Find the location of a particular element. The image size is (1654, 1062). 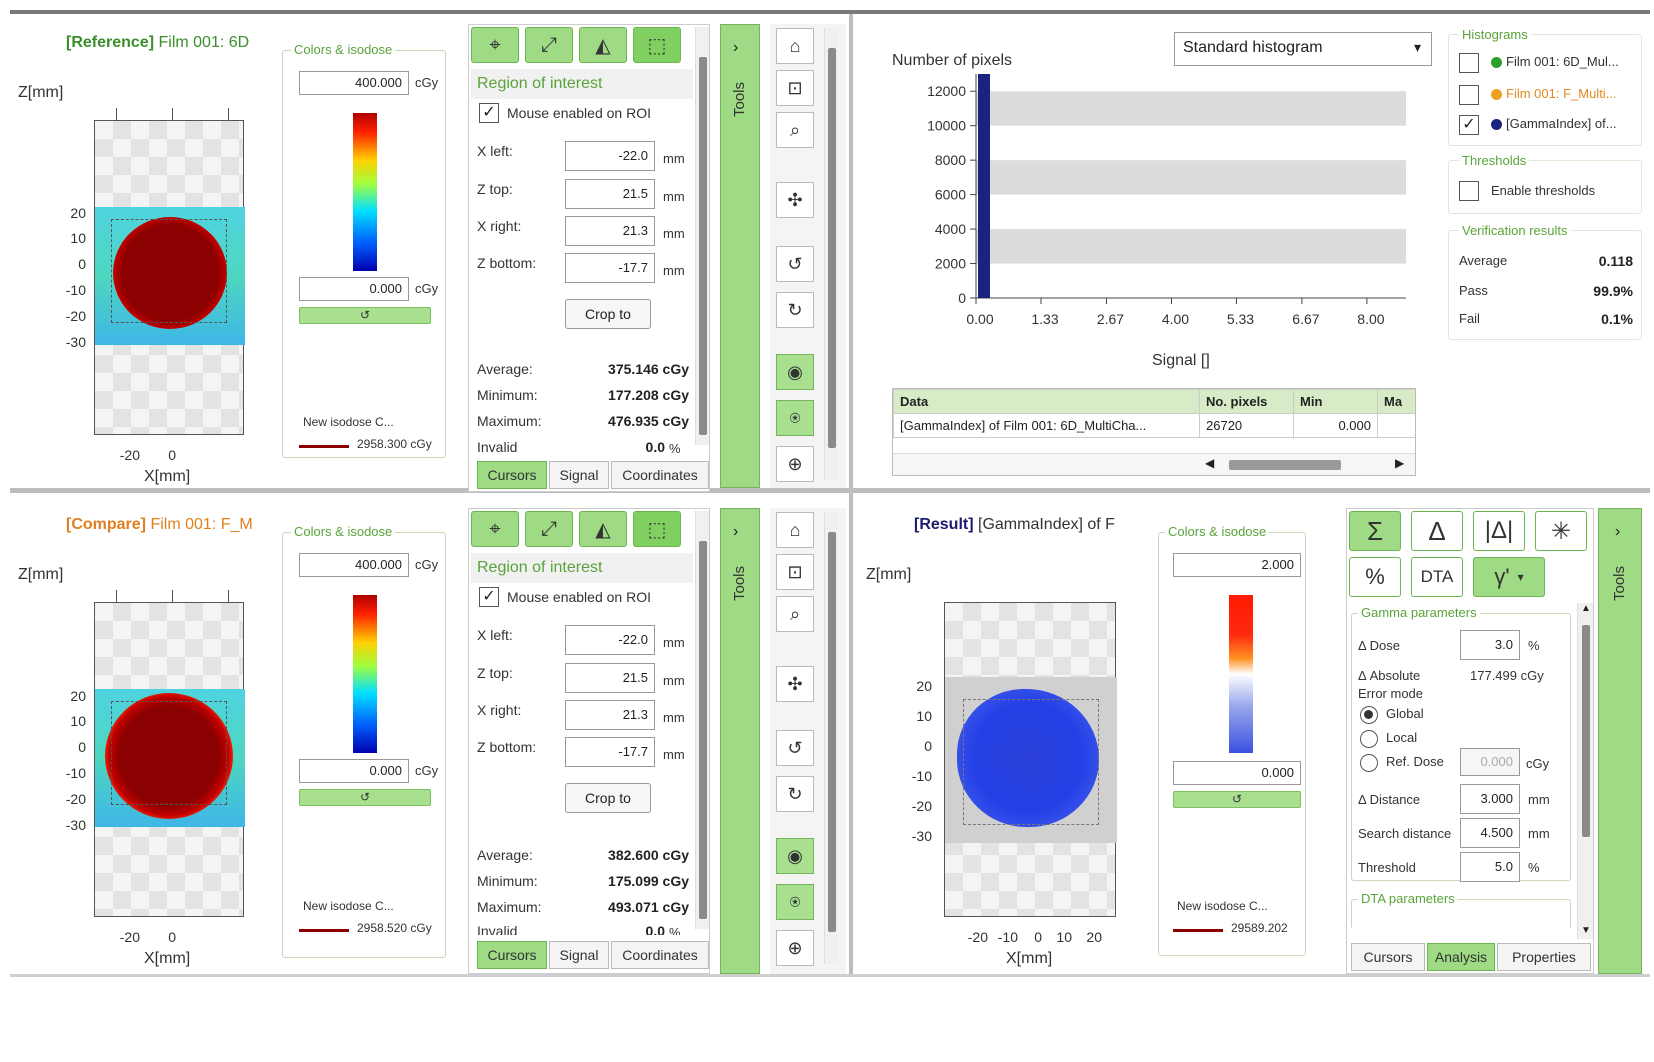

analysis-scrollbar: ▲ ▼ is located at coordinates (1585, 771).